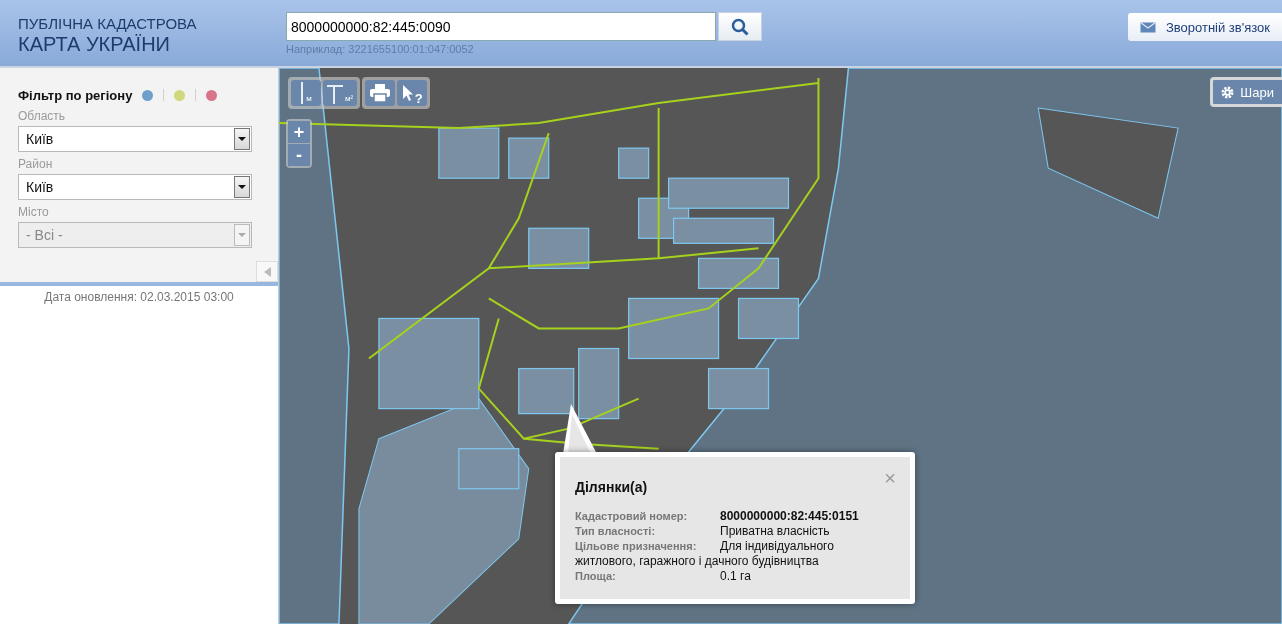  Describe the element at coordinates (94, 44) in the screenshot. I see `site-title: КАРТА УКРАЇНИ` at that location.